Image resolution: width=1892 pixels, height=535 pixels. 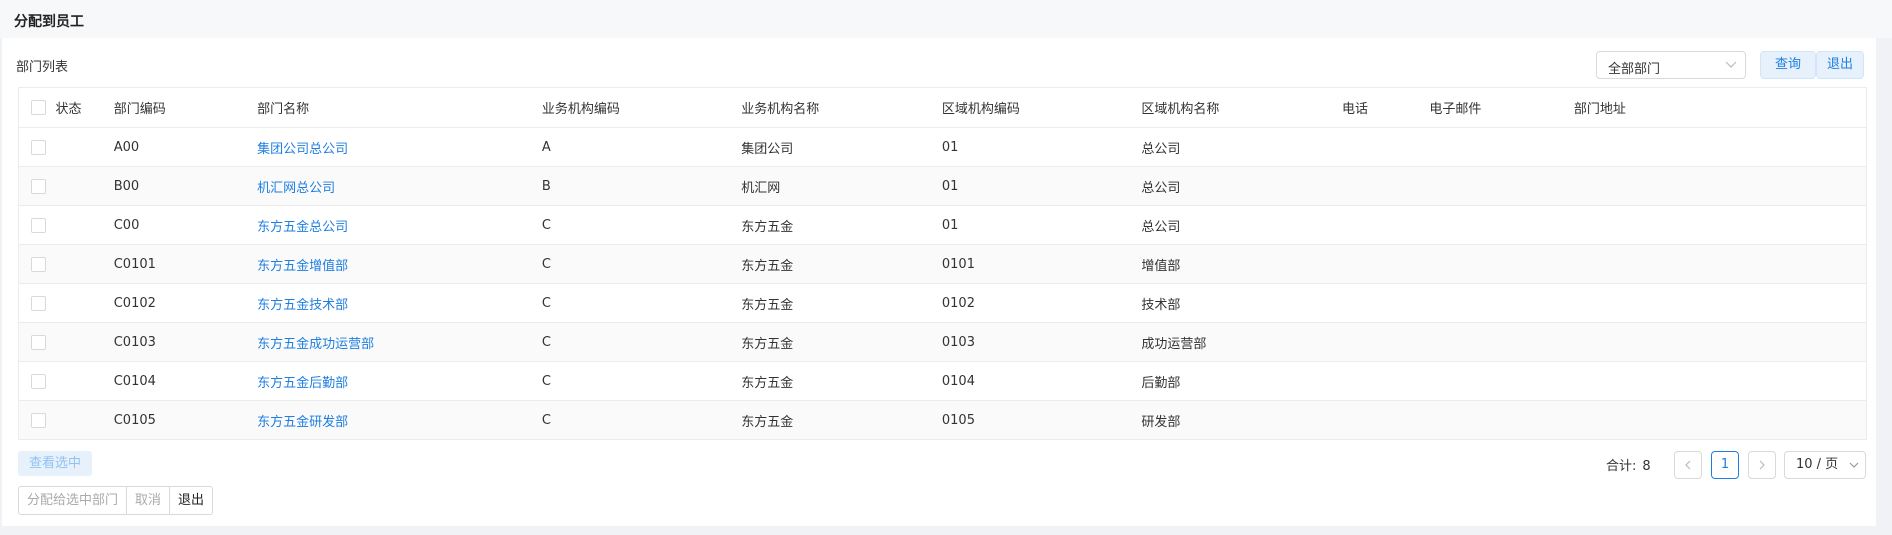 I want to click on cell-region-name: 研发部, so click(x=1241, y=420).